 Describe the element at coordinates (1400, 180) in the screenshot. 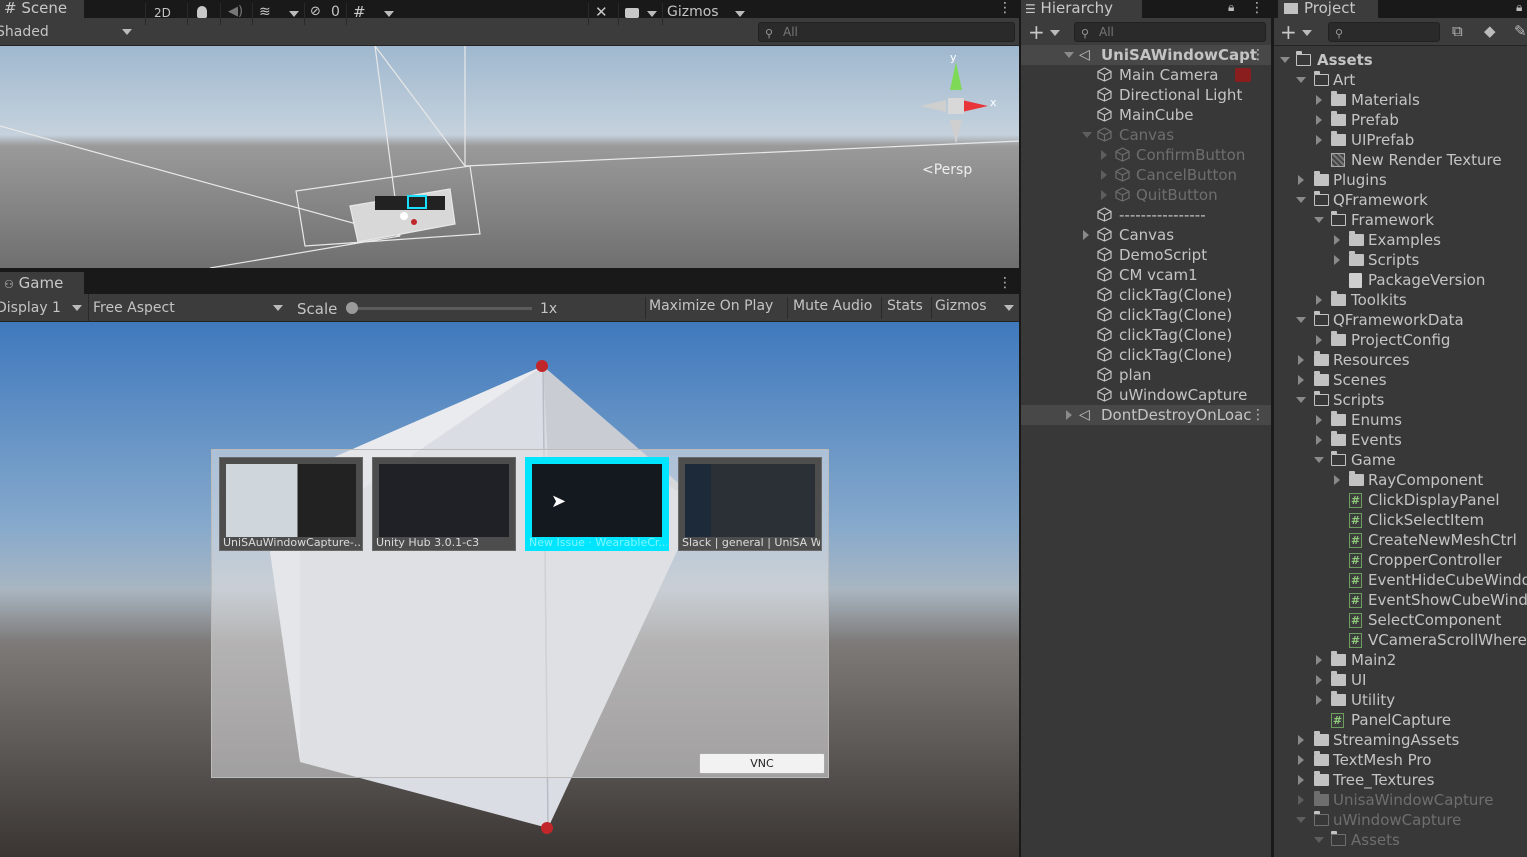

I see `project-item: Plugins` at that location.